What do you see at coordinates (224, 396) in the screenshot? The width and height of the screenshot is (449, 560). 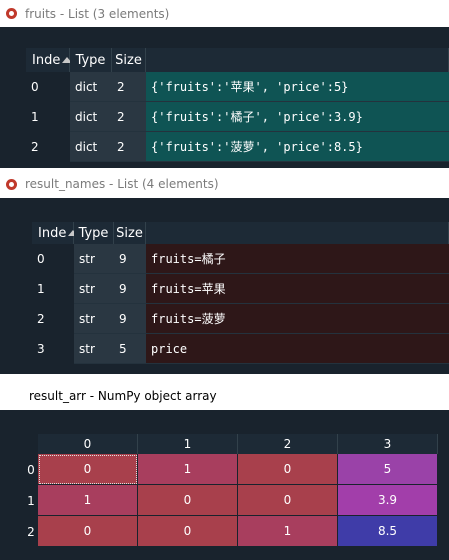 I see `result-arr-title-bar: result_arr - NumPy object array` at bounding box center [224, 396].